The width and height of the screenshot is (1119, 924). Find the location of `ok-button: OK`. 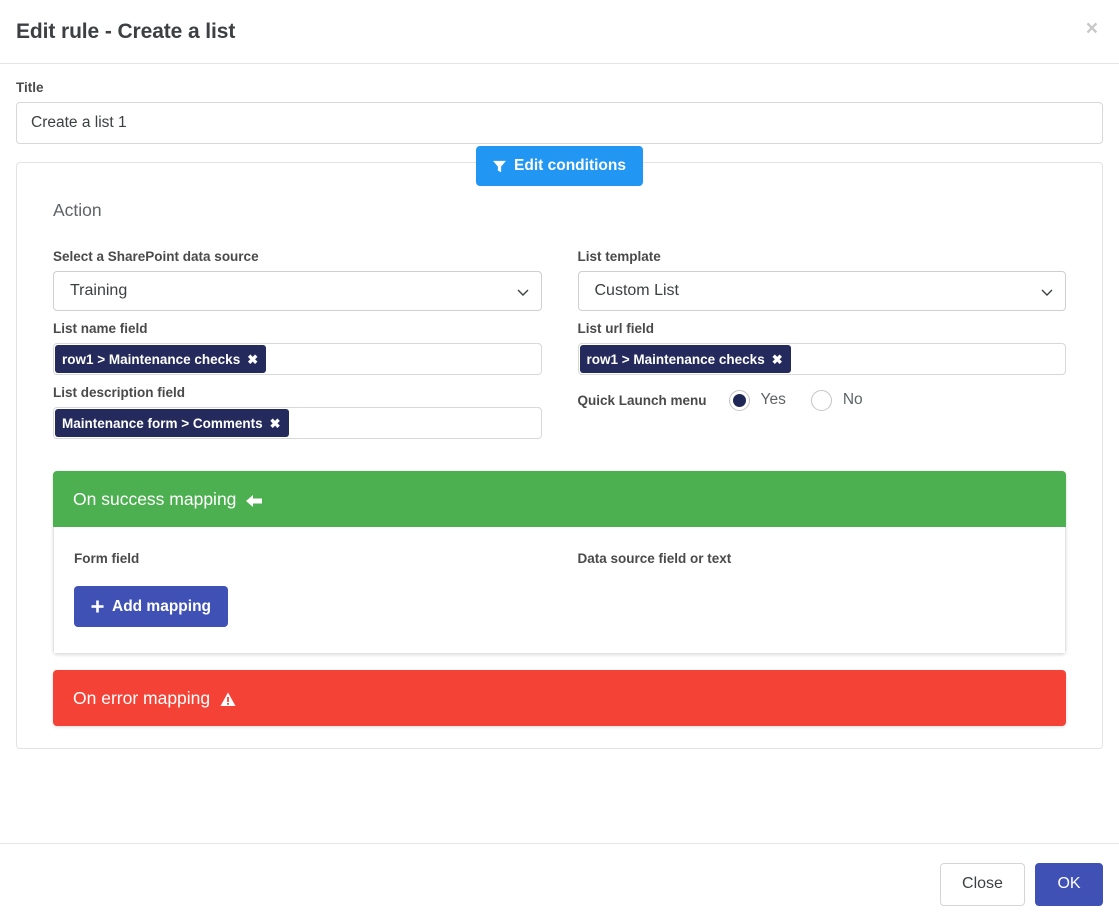

ok-button: OK is located at coordinates (1069, 884).